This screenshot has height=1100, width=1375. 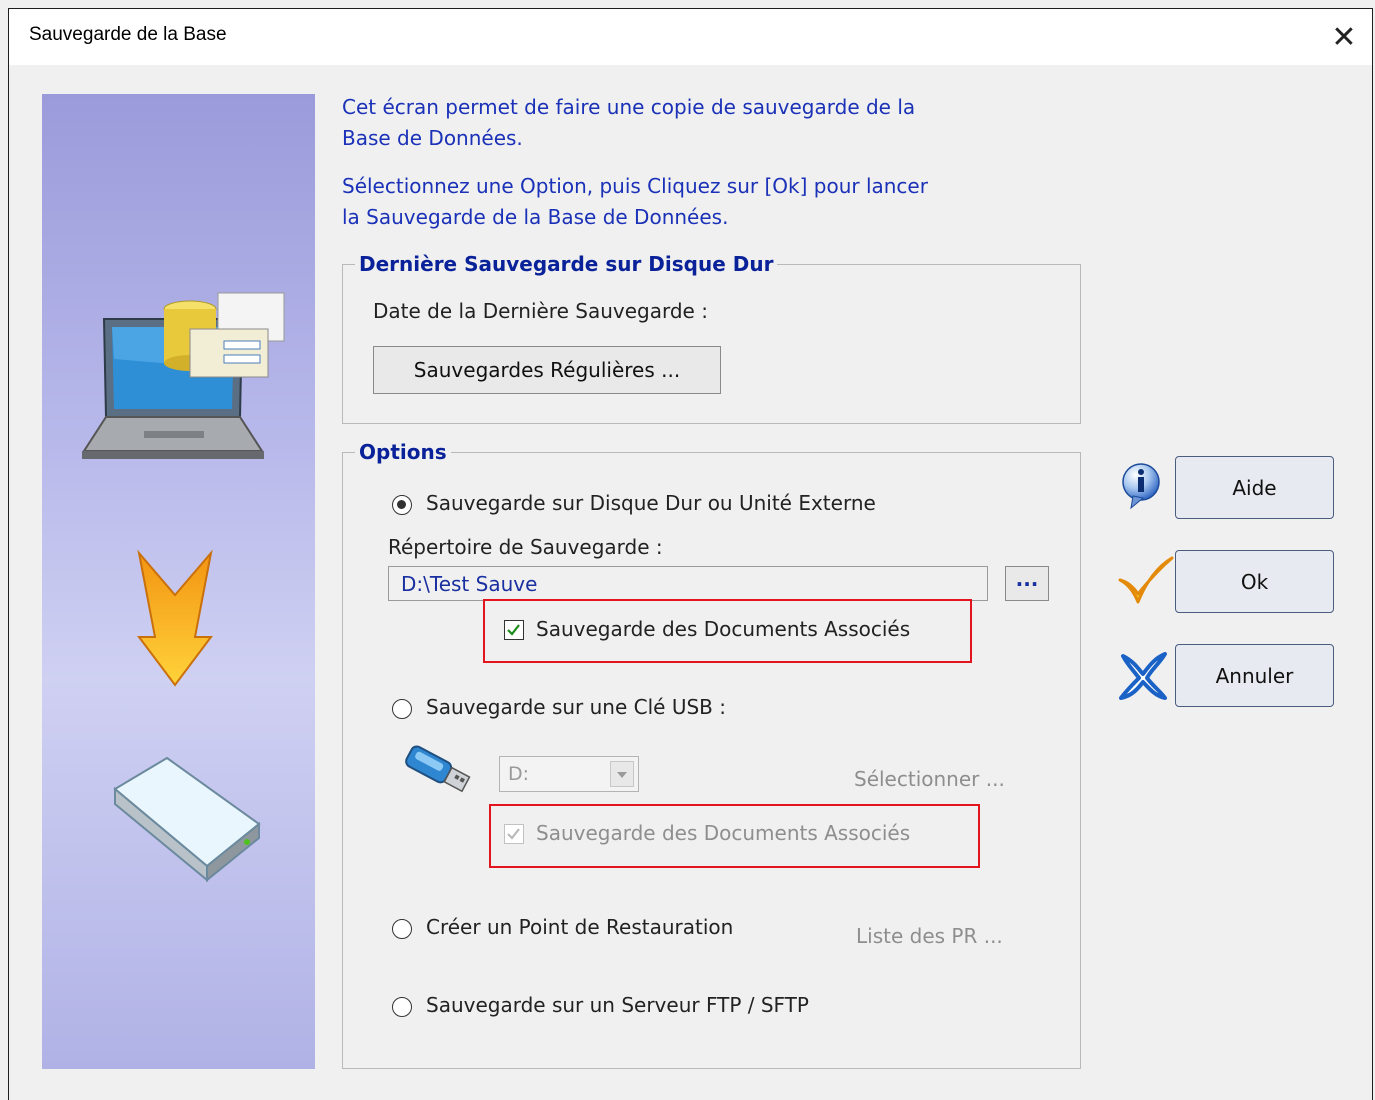 I want to click on radio-restore-point-option, so click(x=402, y=929).